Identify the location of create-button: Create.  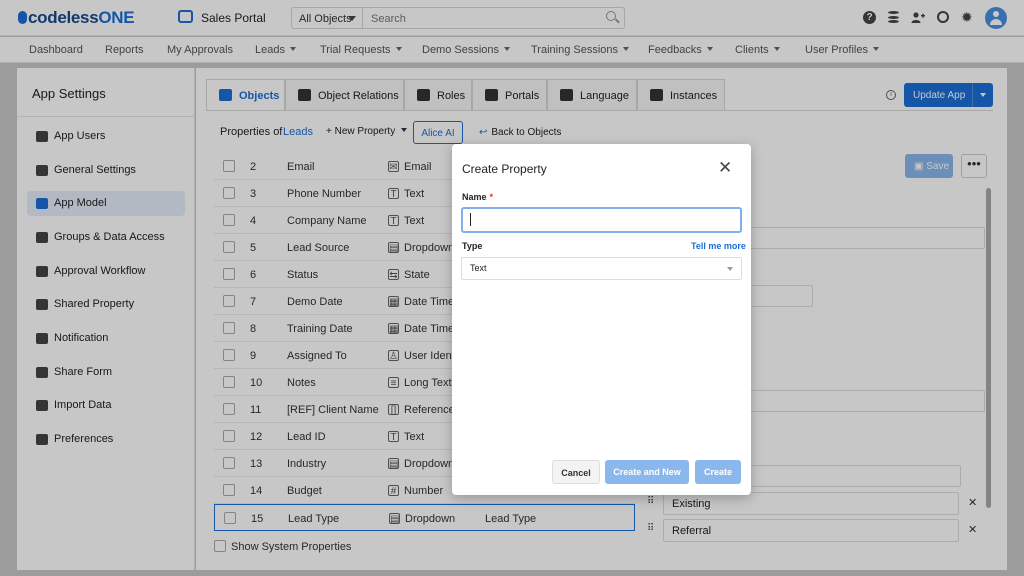
(718, 472).